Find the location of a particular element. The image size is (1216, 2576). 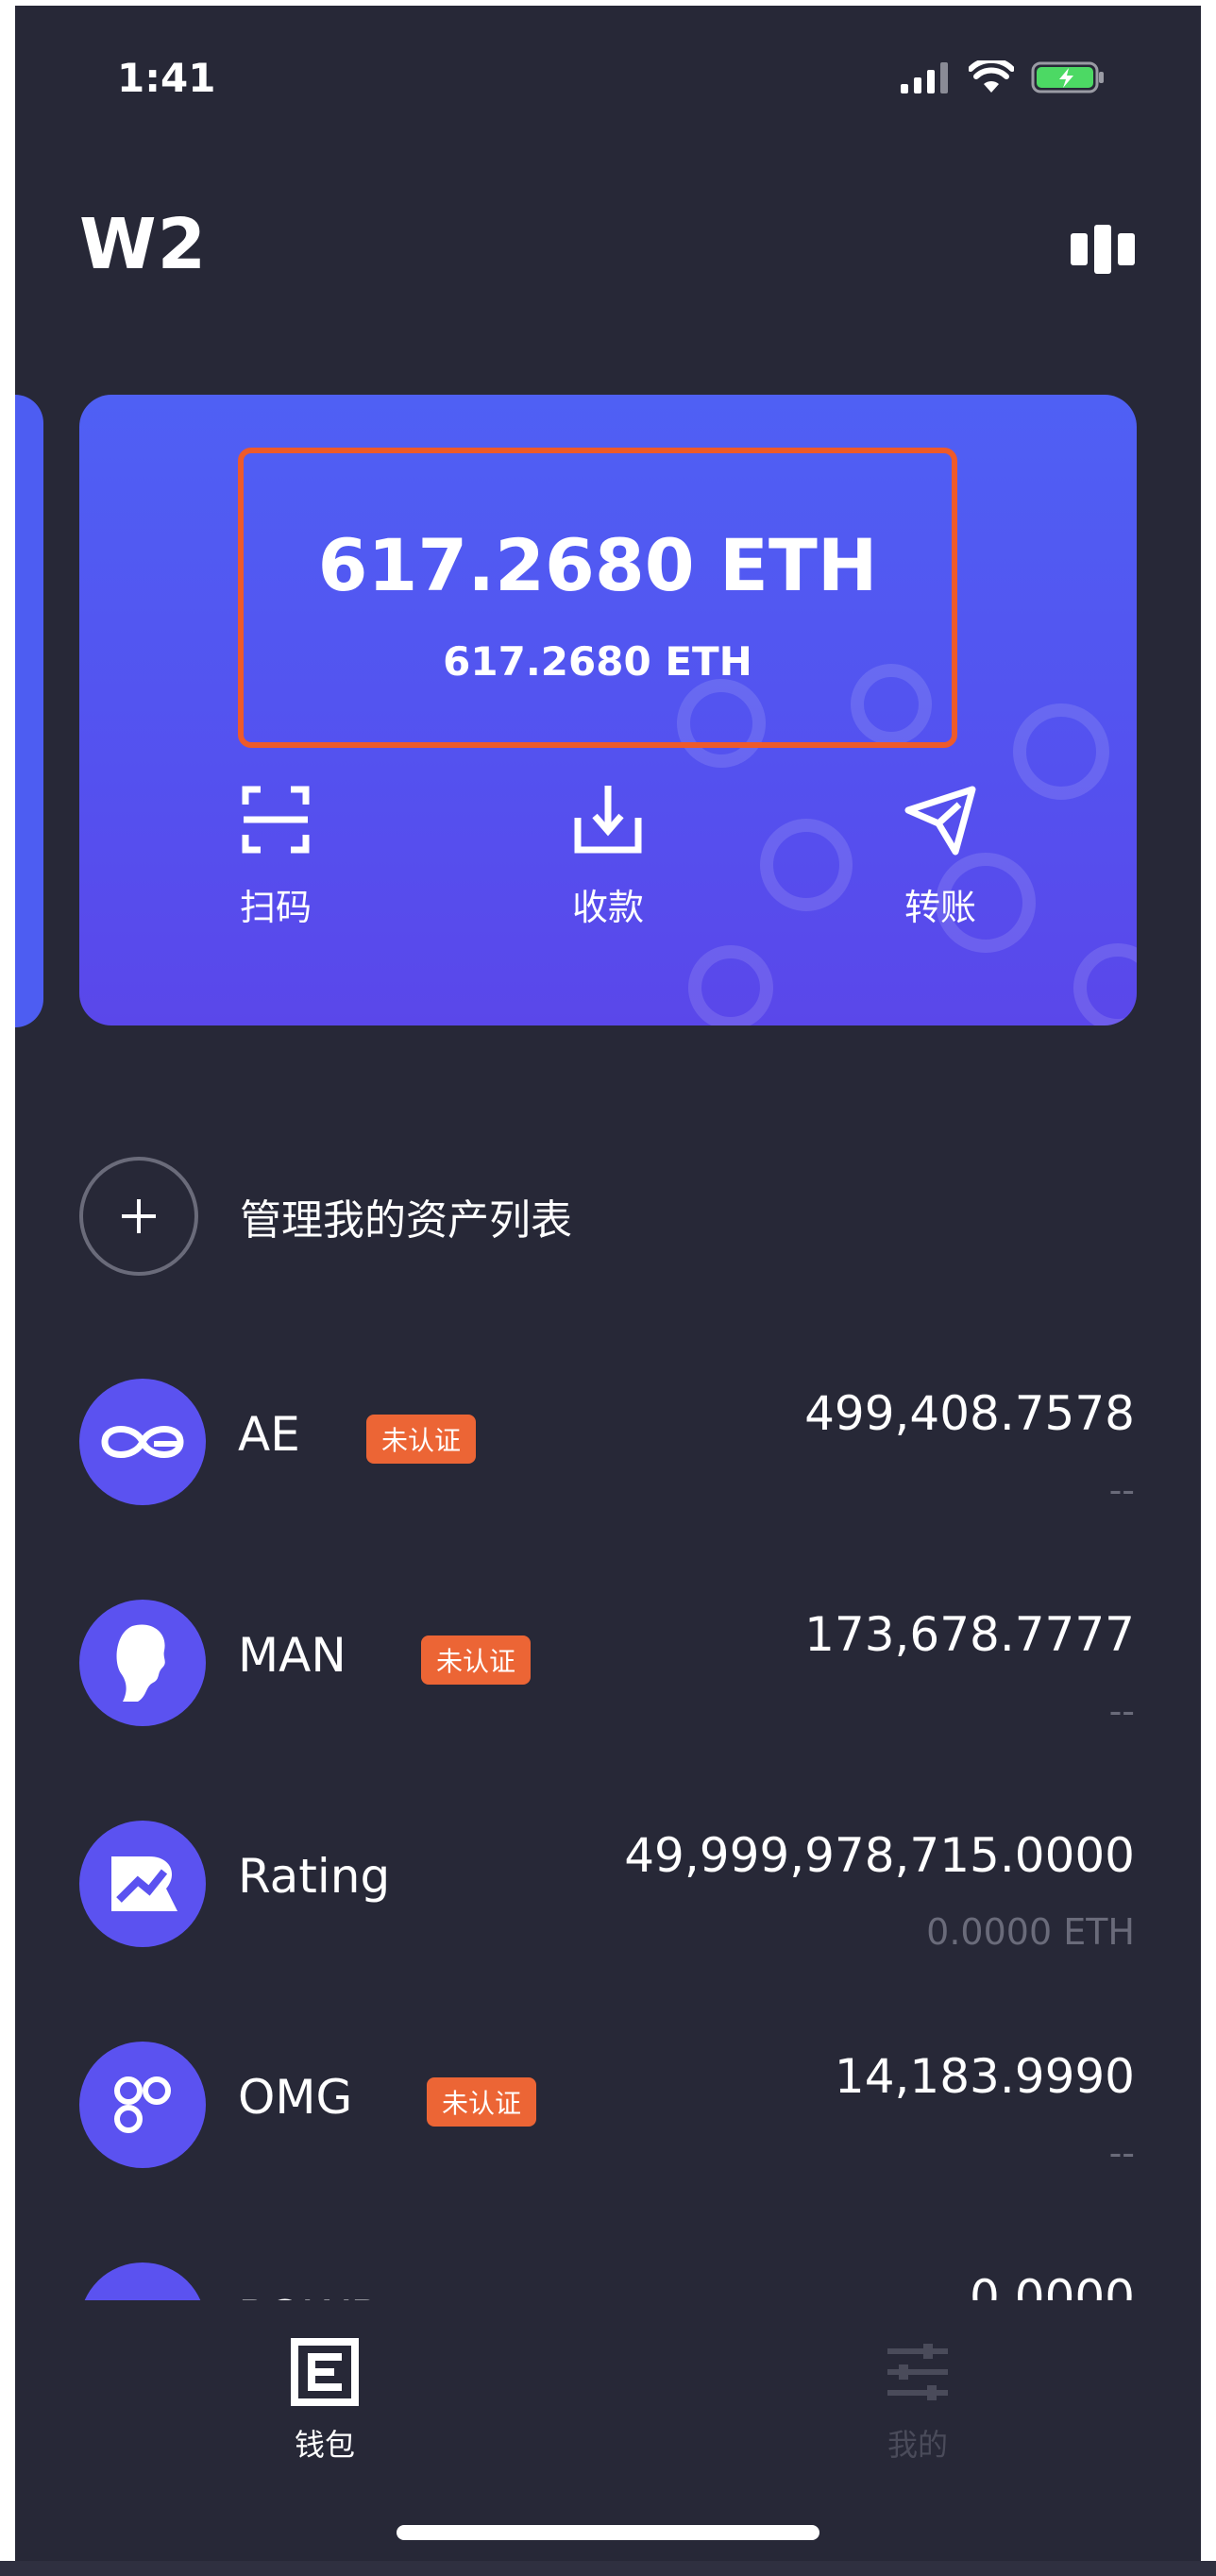

asset-amount: 49,999,978,715.0000 is located at coordinates (879, 1855).